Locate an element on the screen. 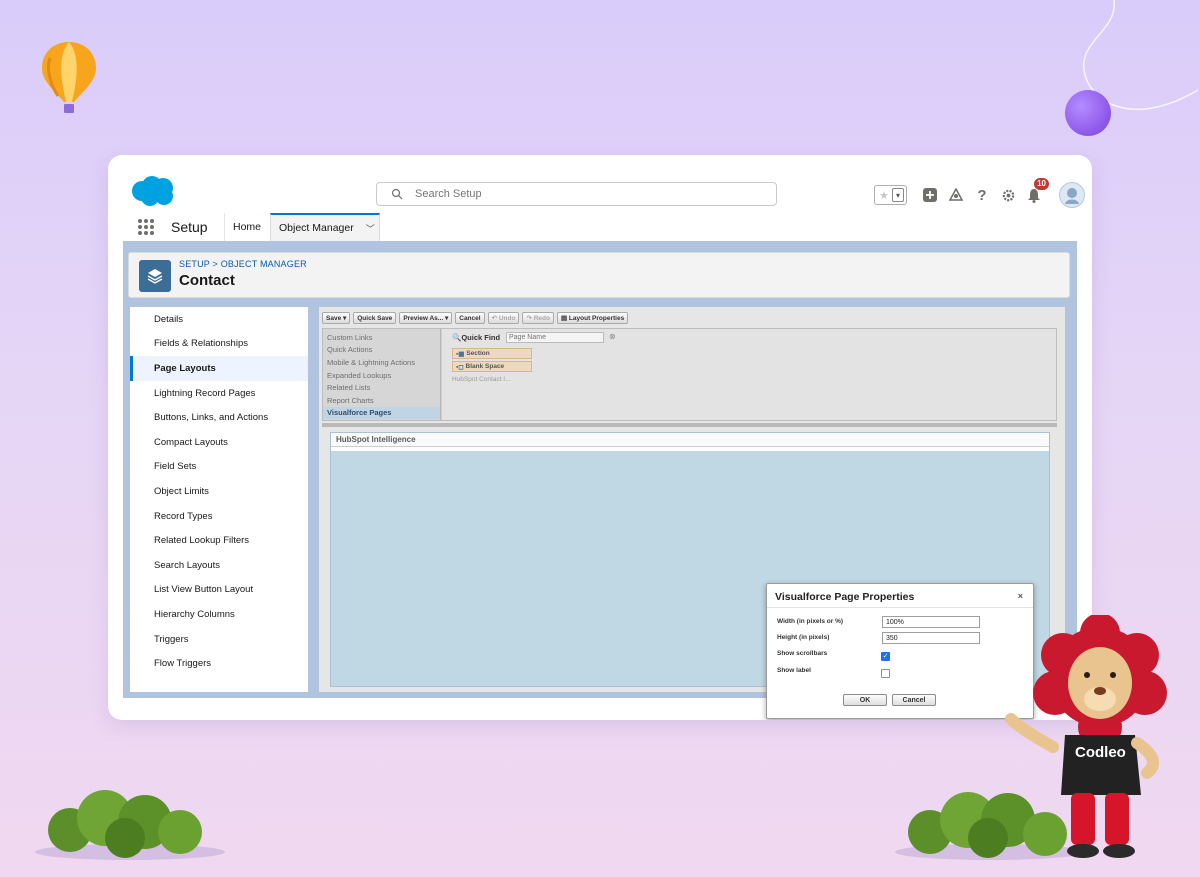  sidebar-item-flow-triggers: Flow Triggers is located at coordinates (219, 663).